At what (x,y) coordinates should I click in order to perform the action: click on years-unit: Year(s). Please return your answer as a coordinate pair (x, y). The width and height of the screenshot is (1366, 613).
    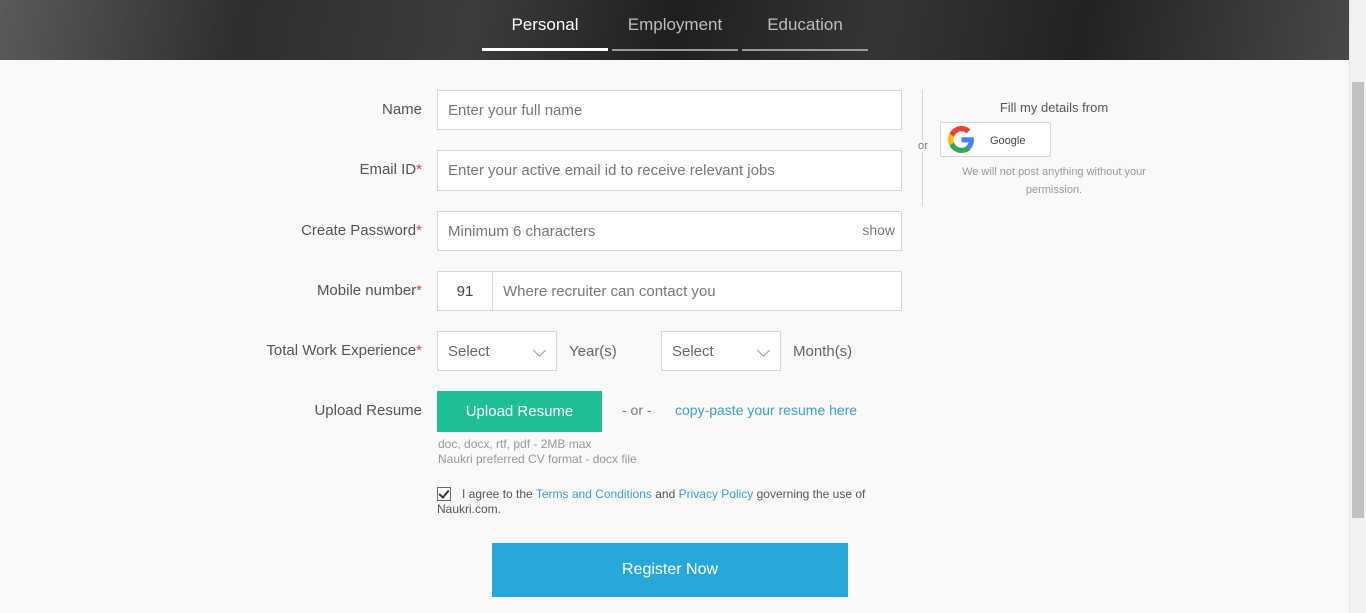
    Looking at the image, I should click on (593, 351).